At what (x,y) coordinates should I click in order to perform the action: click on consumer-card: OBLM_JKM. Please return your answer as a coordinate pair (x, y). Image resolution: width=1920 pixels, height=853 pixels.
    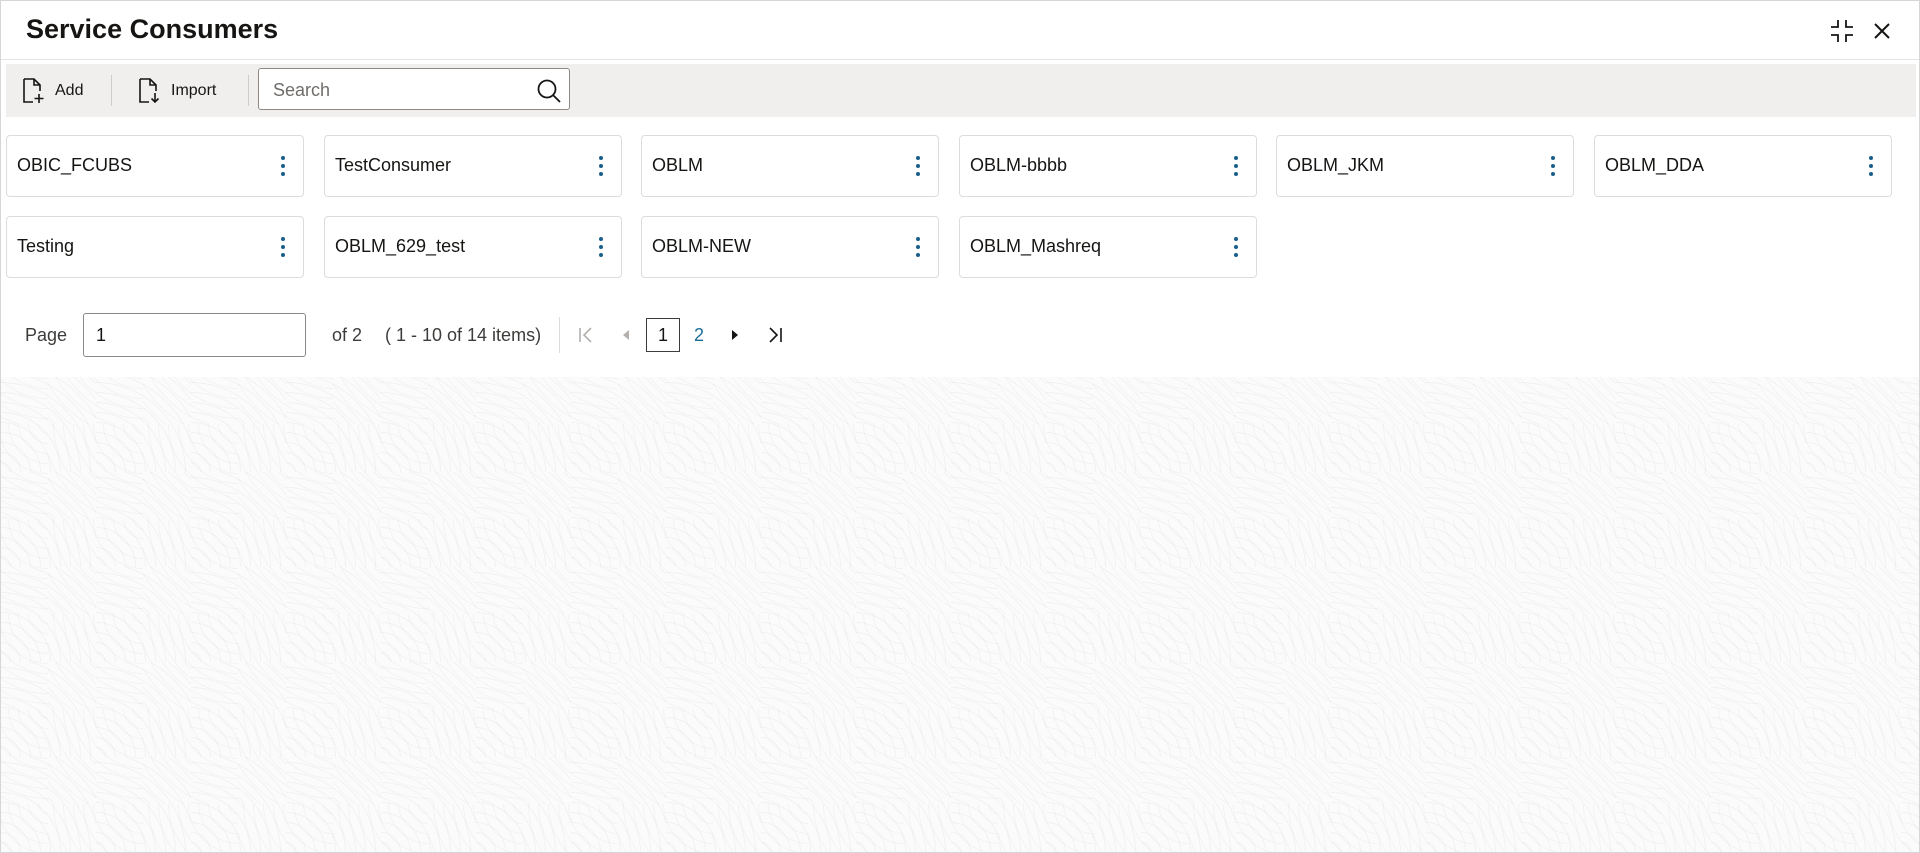
    Looking at the image, I should click on (1425, 166).